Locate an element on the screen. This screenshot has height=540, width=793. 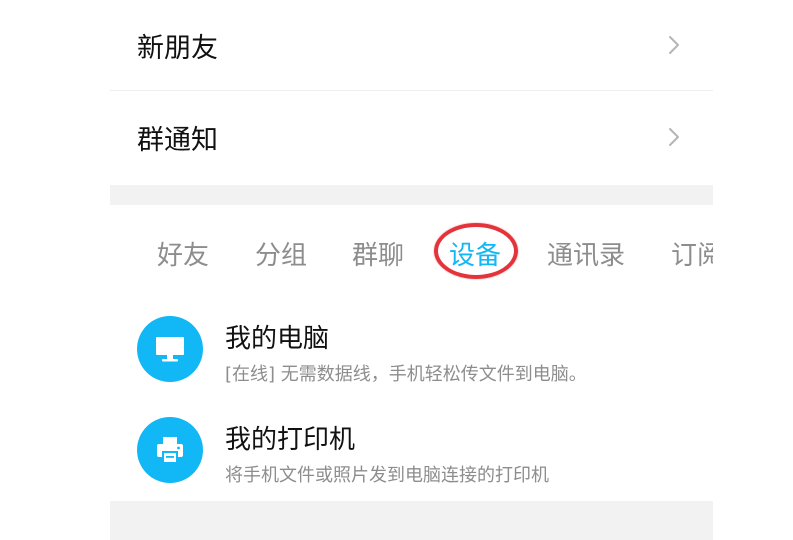
row-divider is located at coordinates (411, 90).